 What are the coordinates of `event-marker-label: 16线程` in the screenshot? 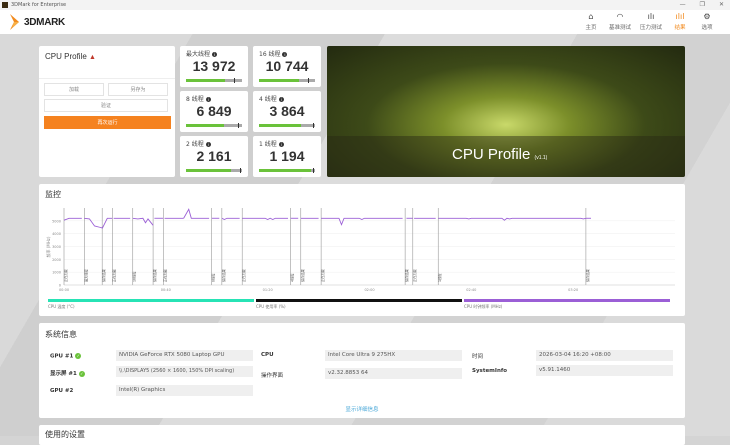 It's located at (134, 276).